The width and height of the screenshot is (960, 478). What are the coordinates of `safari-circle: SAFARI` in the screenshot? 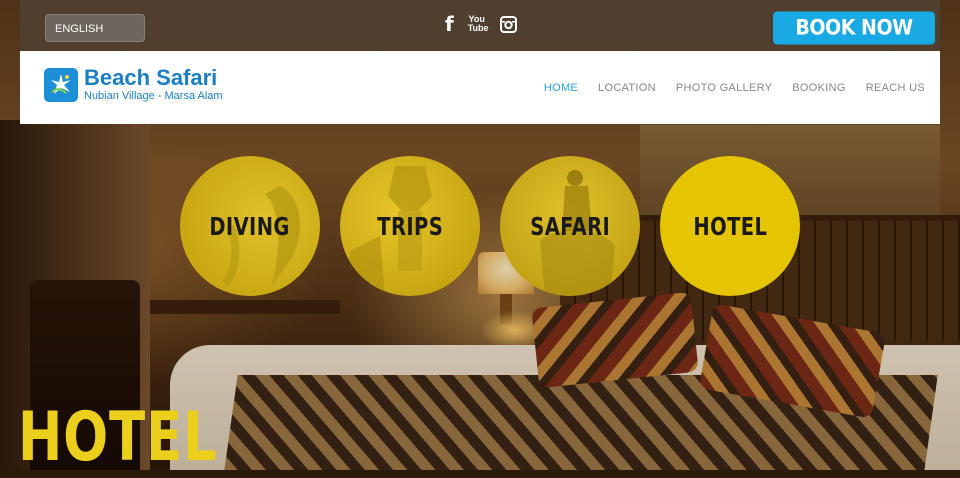 It's located at (570, 226).